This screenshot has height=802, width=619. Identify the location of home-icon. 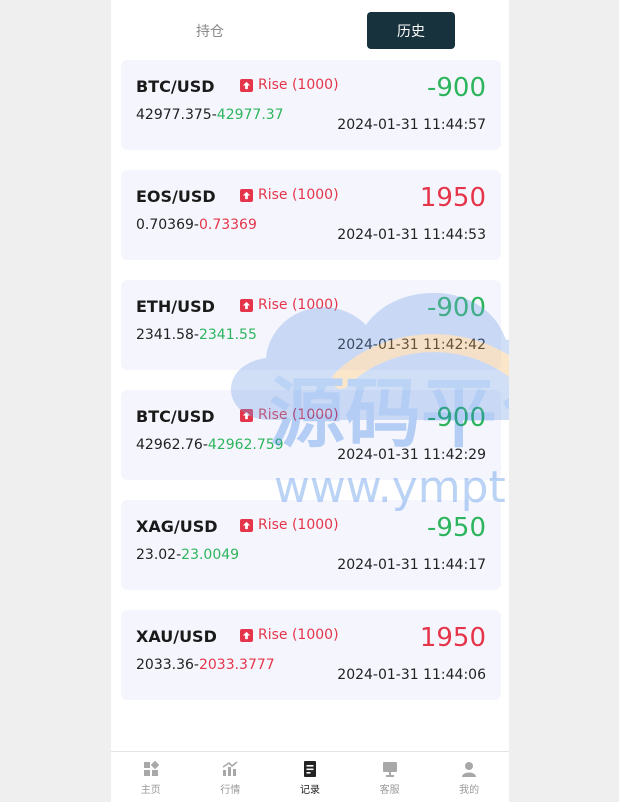
(151, 768).